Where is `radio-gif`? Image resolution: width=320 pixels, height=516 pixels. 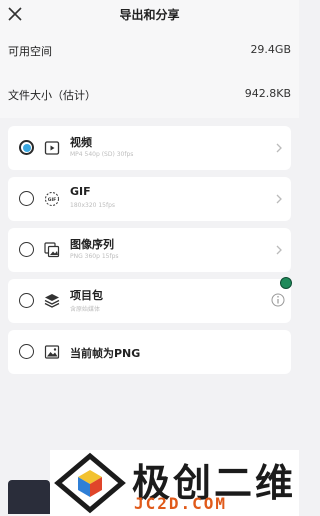
radio-gif is located at coordinates (26, 198).